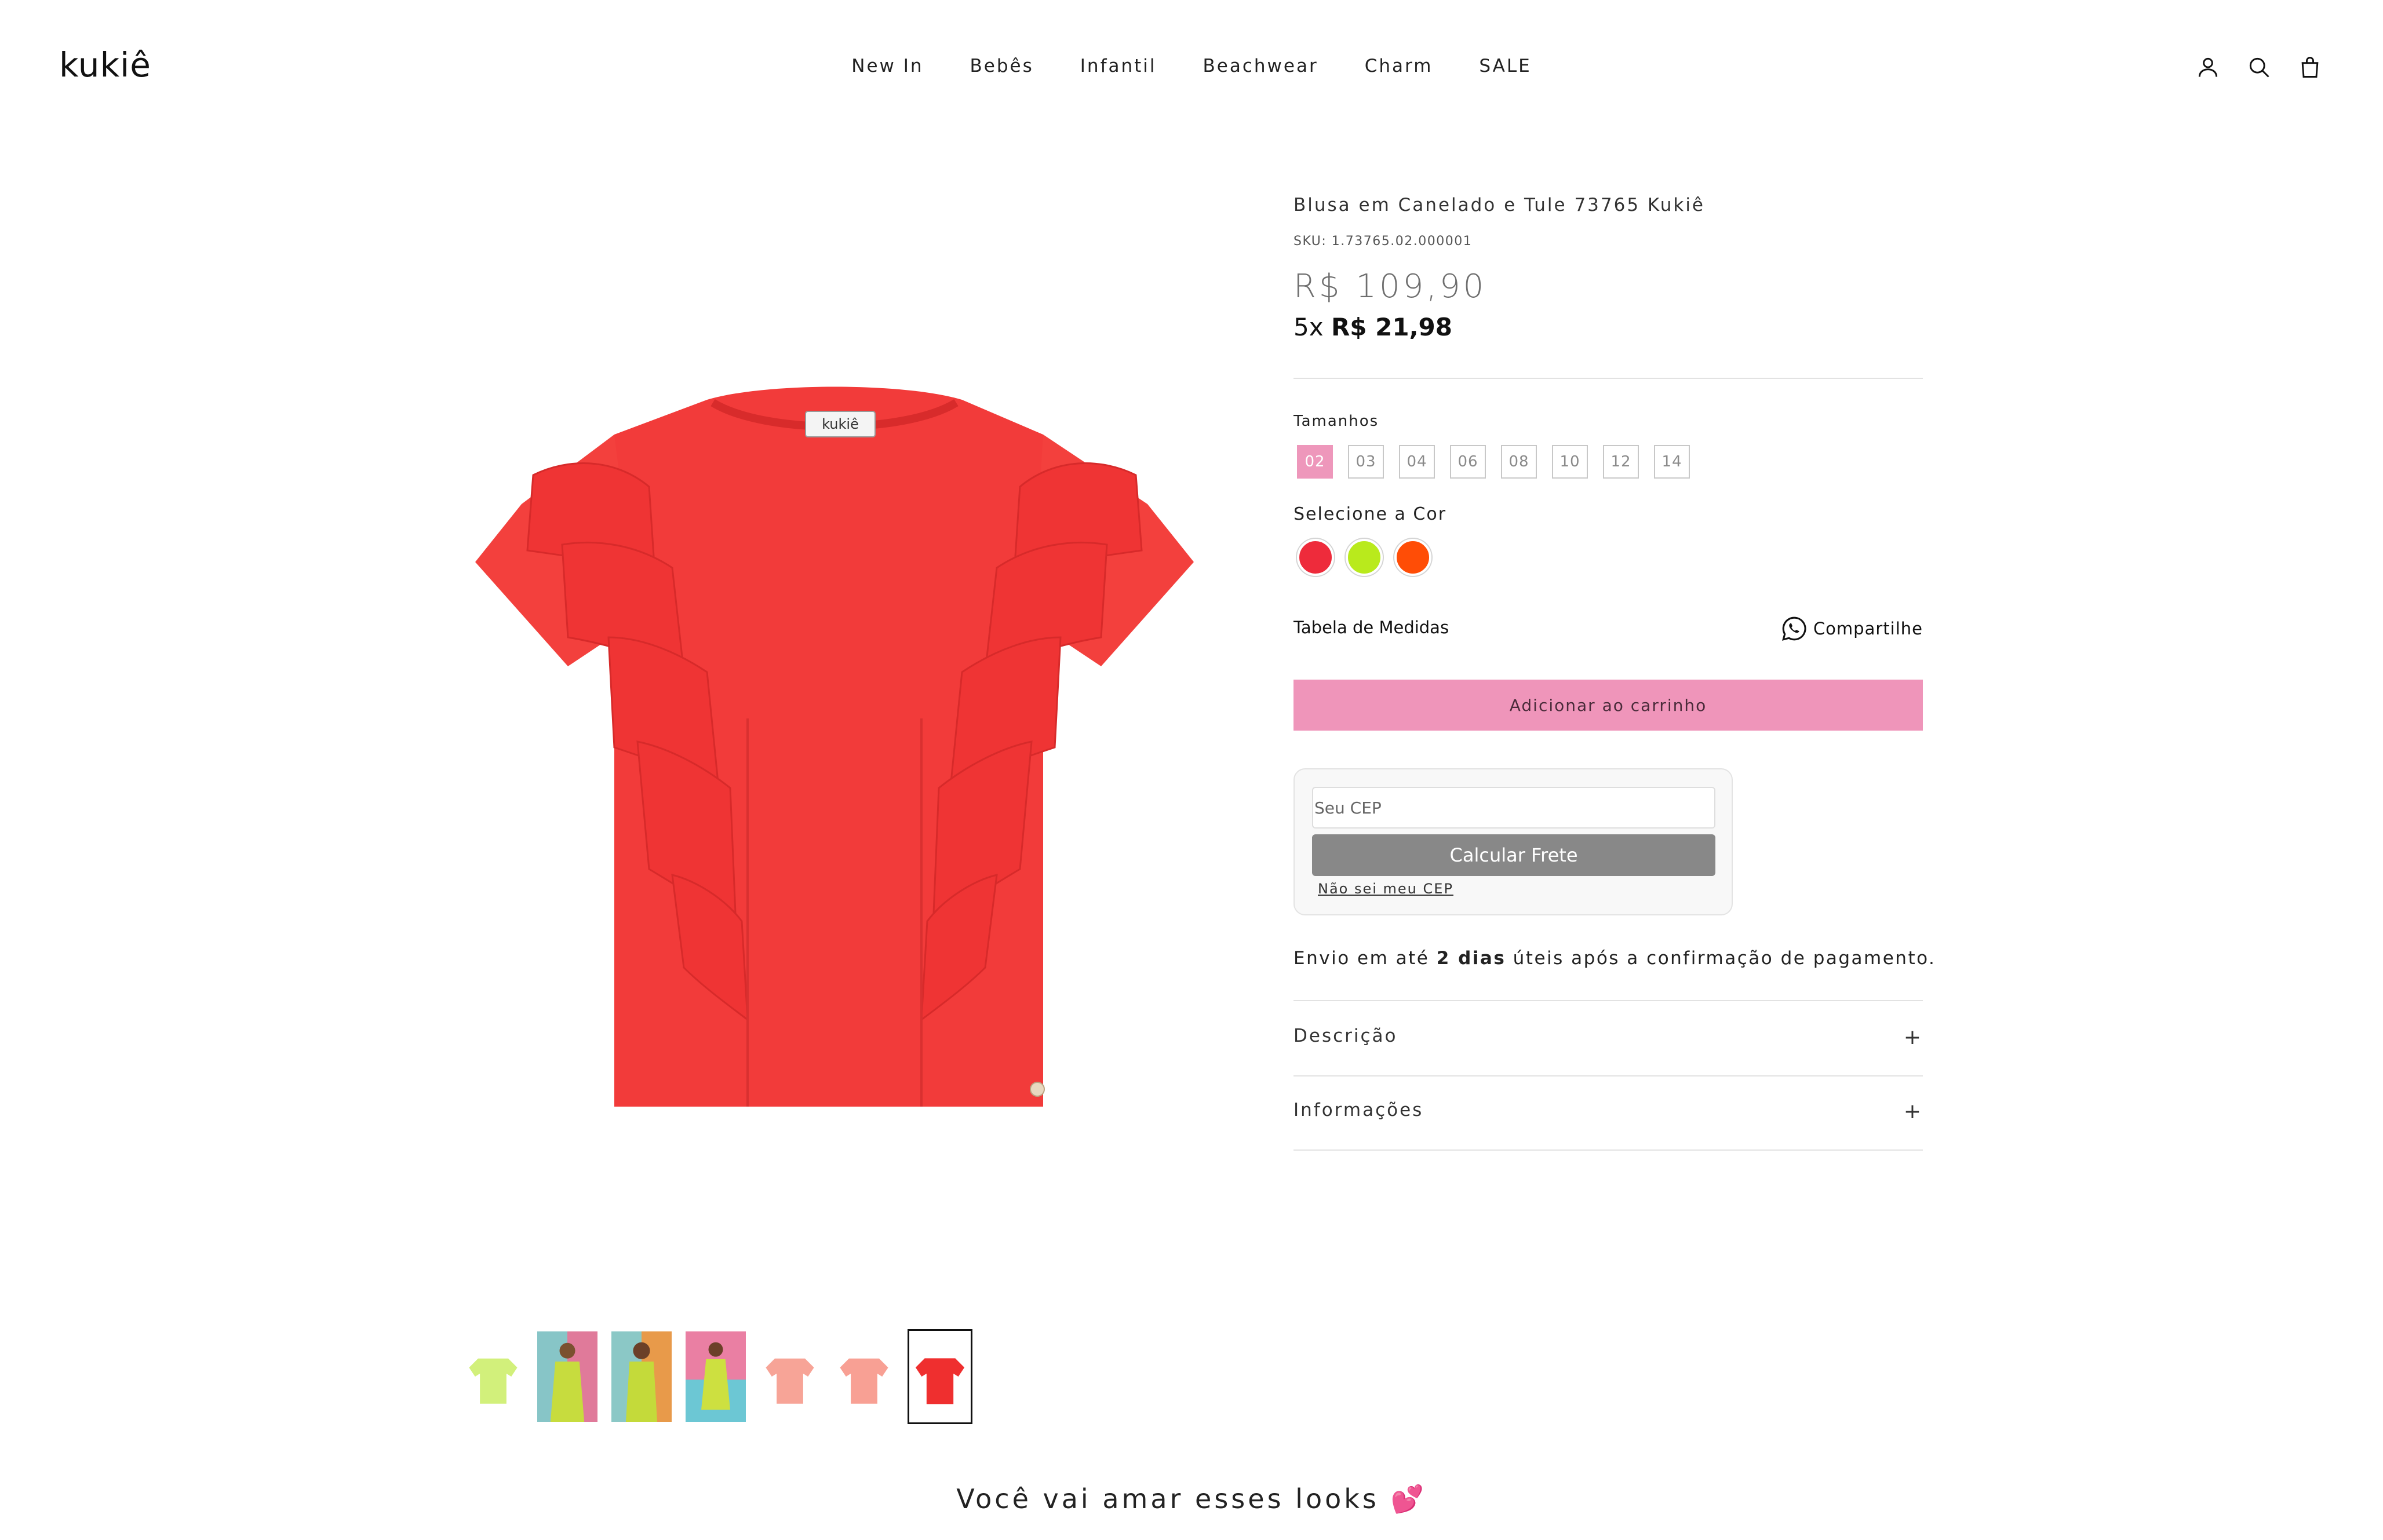 The width and height of the screenshot is (2383, 1540). I want to click on nav-item-bebes: Bebês, so click(1002, 66).